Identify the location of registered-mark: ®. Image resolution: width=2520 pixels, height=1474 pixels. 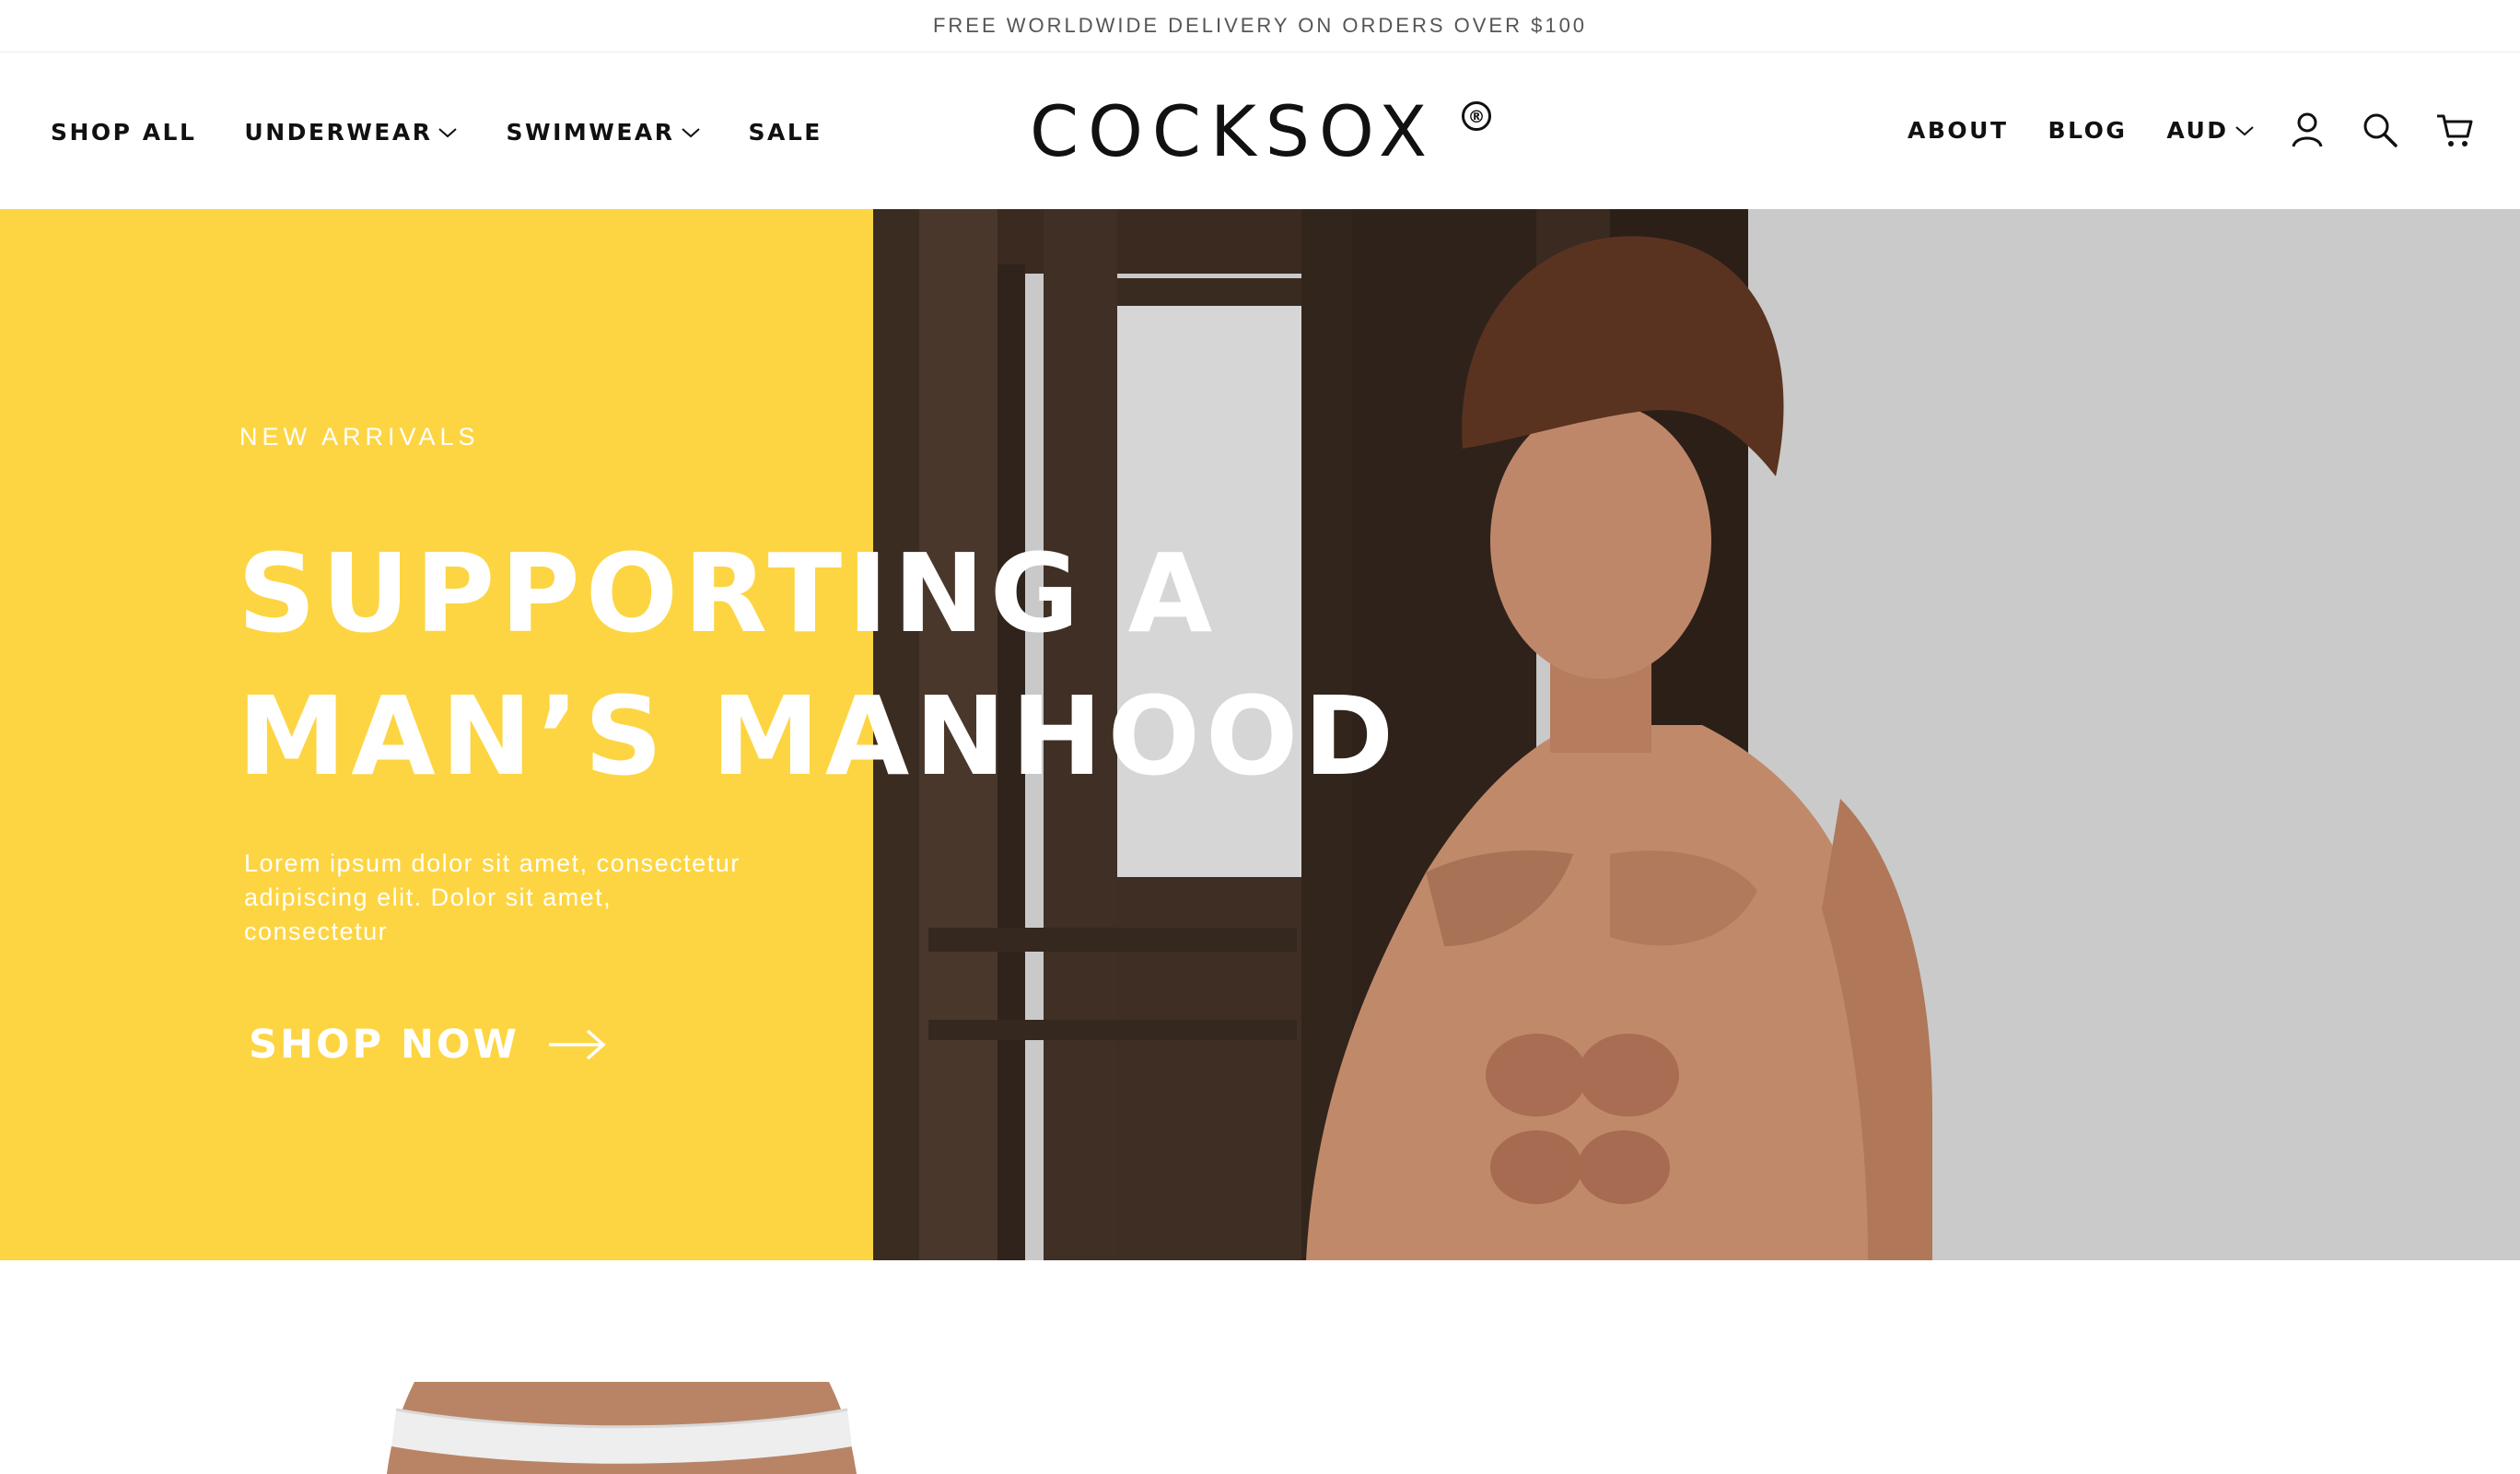
(1477, 117).